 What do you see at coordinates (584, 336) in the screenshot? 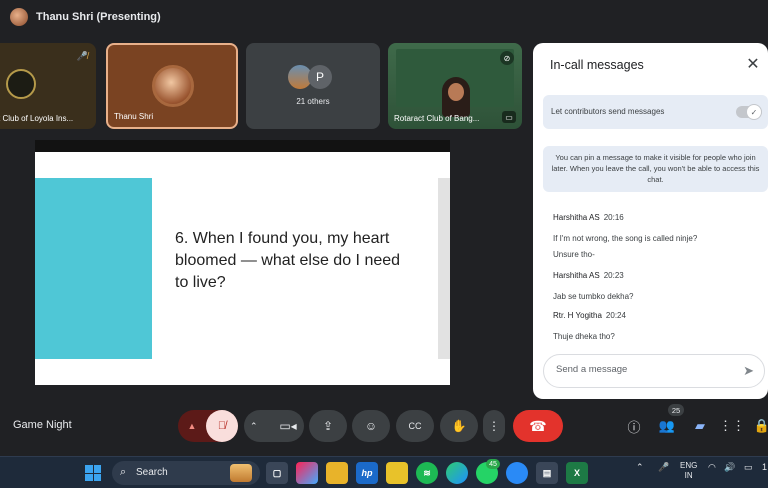
I see `message-text: Thuje dheka tho?` at bounding box center [584, 336].